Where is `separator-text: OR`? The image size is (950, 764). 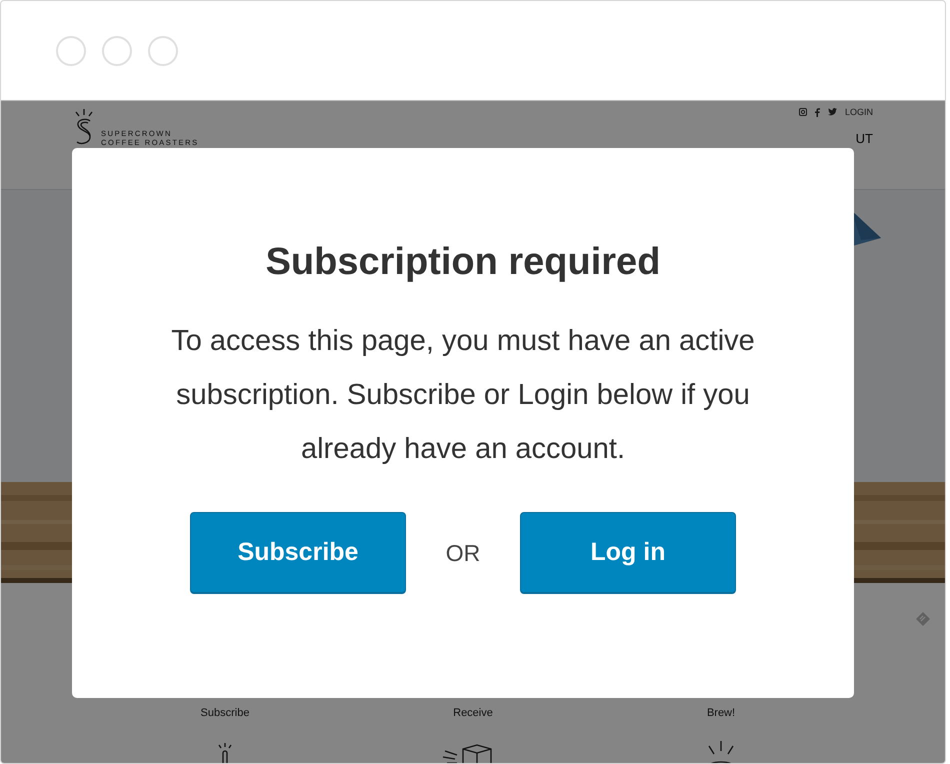
separator-text: OR is located at coordinates (463, 553).